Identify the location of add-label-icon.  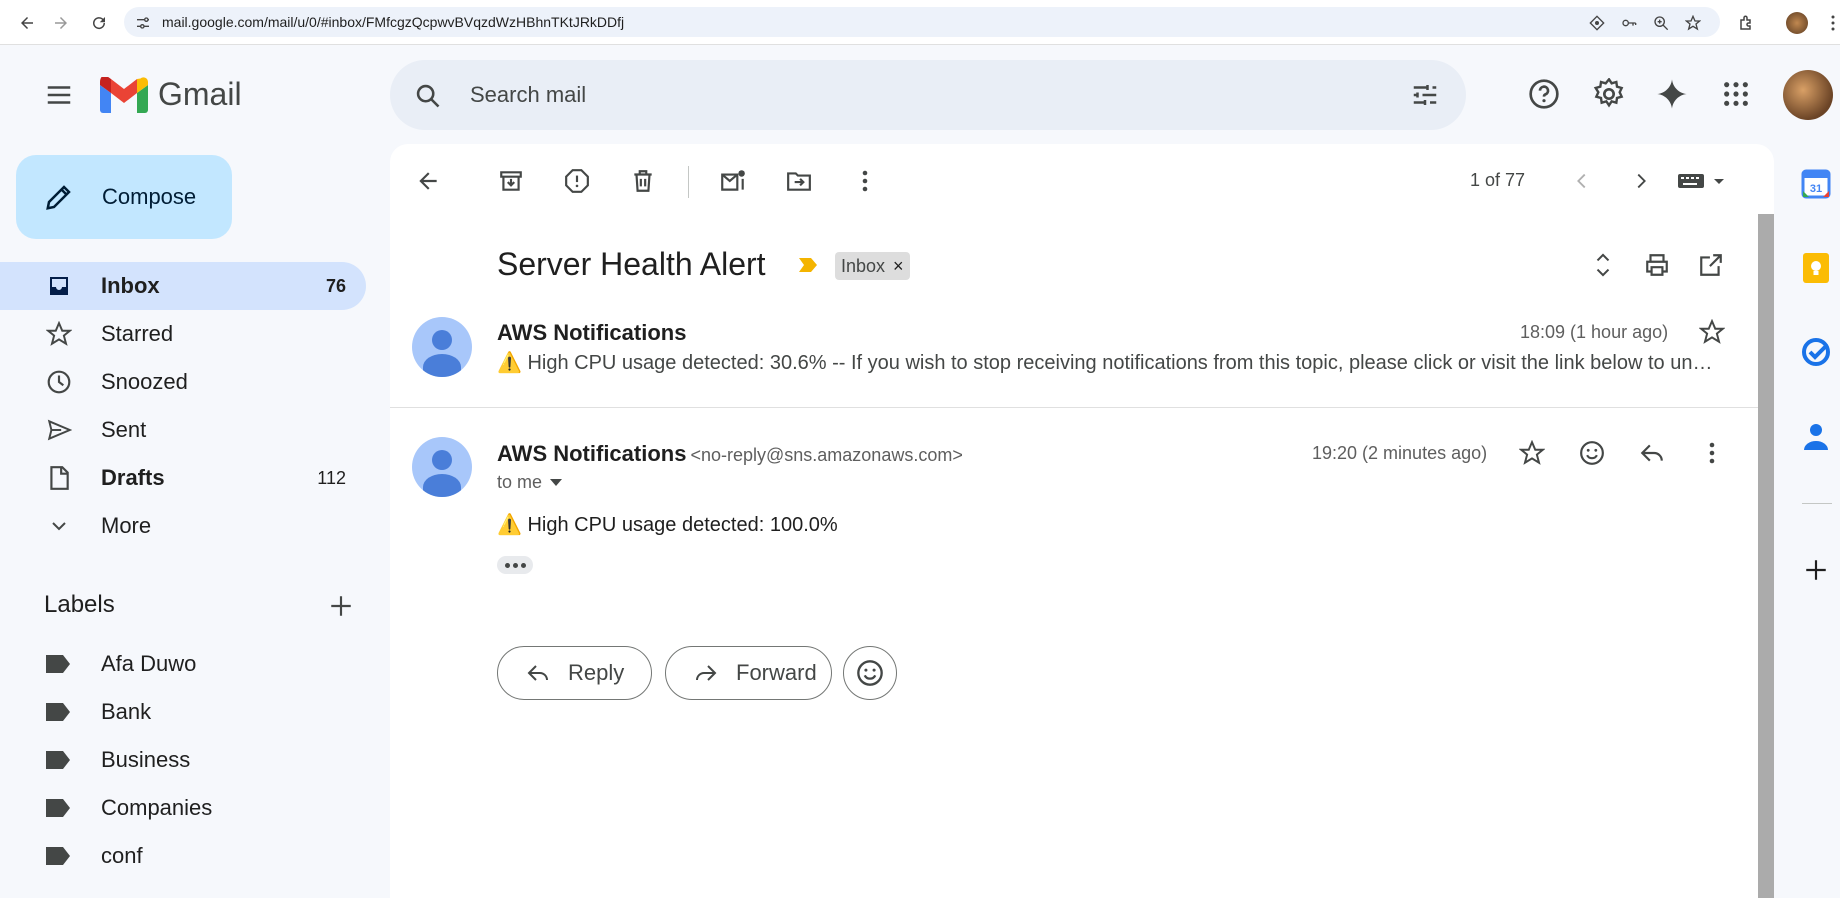
(341, 608).